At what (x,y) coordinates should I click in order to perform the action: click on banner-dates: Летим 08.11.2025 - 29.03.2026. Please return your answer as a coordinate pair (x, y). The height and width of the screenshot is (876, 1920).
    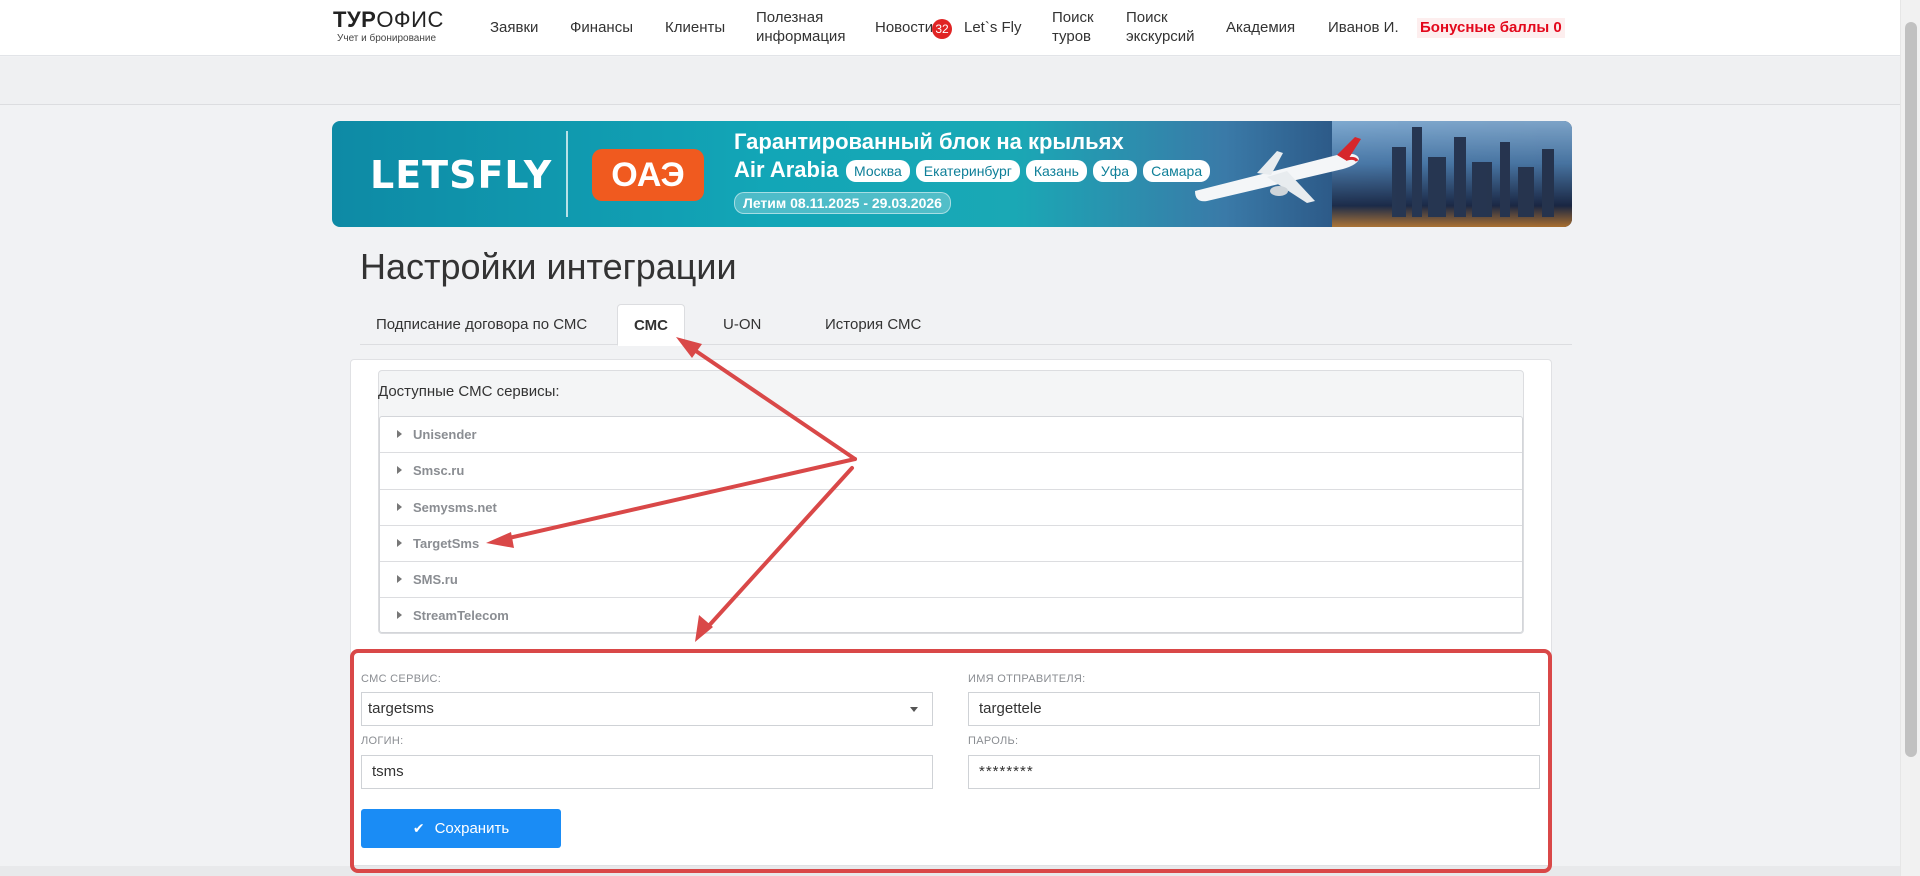
    Looking at the image, I should click on (842, 203).